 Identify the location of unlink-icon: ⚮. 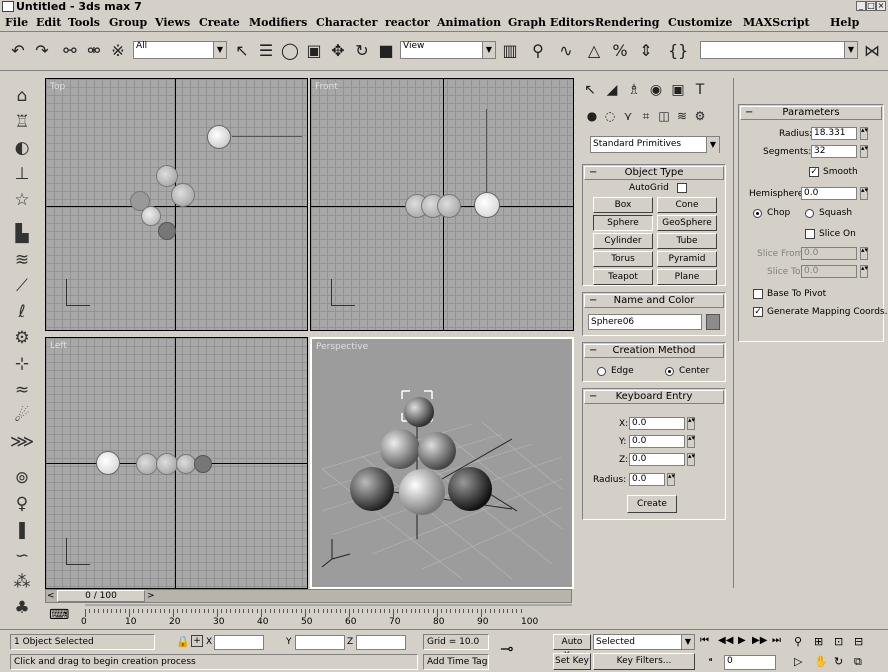
(94, 51).